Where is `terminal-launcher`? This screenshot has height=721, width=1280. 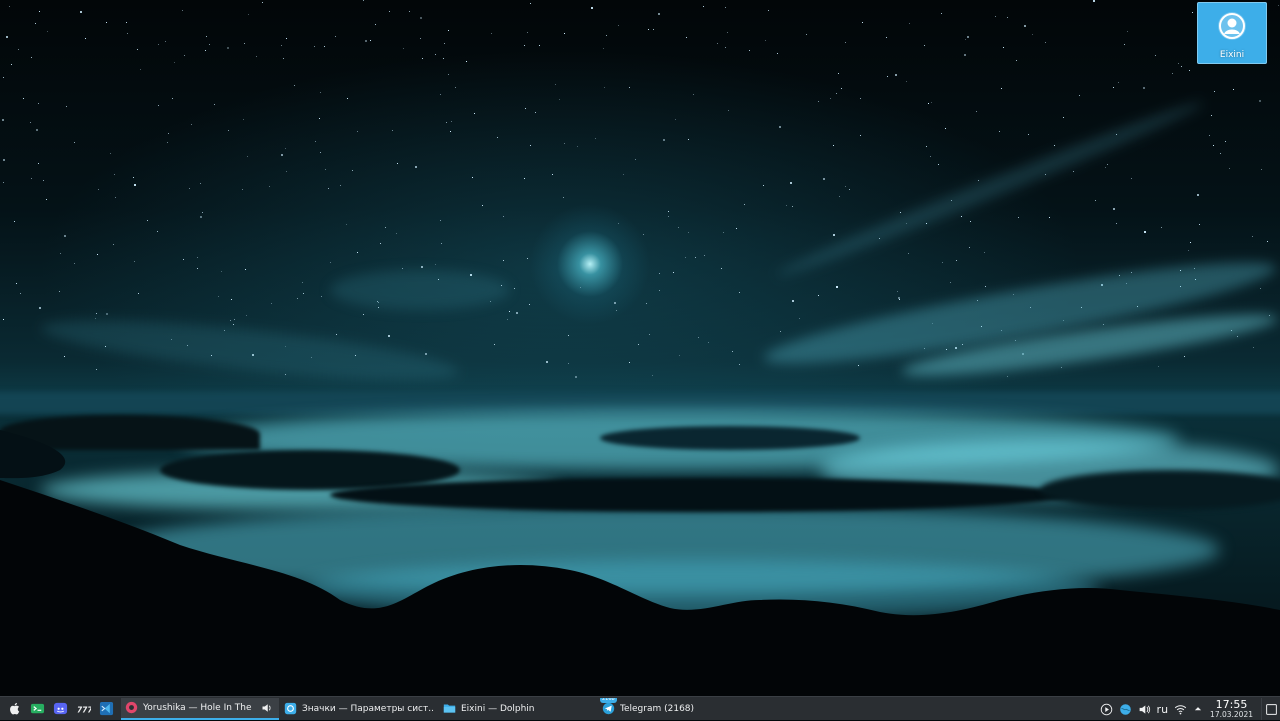 terminal-launcher is located at coordinates (37, 709).